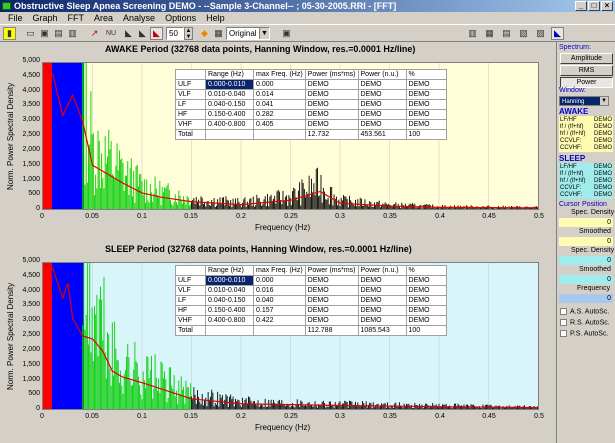  Describe the element at coordinates (44, 33) in the screenshot. I see `save-icon: ▣` at that location.